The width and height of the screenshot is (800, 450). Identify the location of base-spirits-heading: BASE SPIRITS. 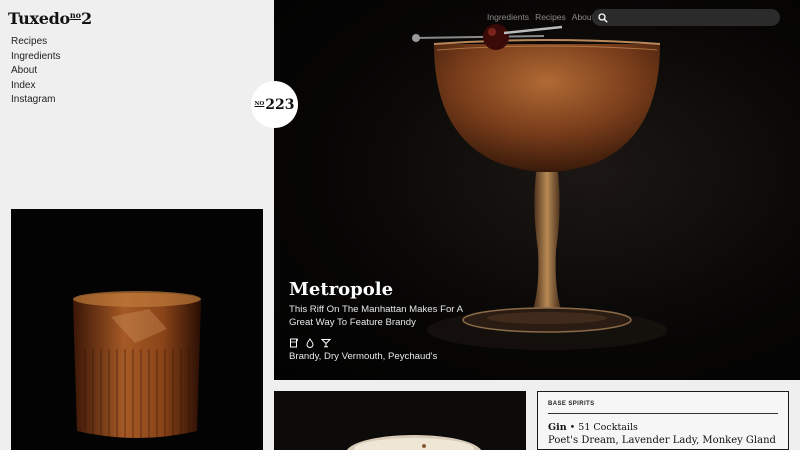
(663, 407).